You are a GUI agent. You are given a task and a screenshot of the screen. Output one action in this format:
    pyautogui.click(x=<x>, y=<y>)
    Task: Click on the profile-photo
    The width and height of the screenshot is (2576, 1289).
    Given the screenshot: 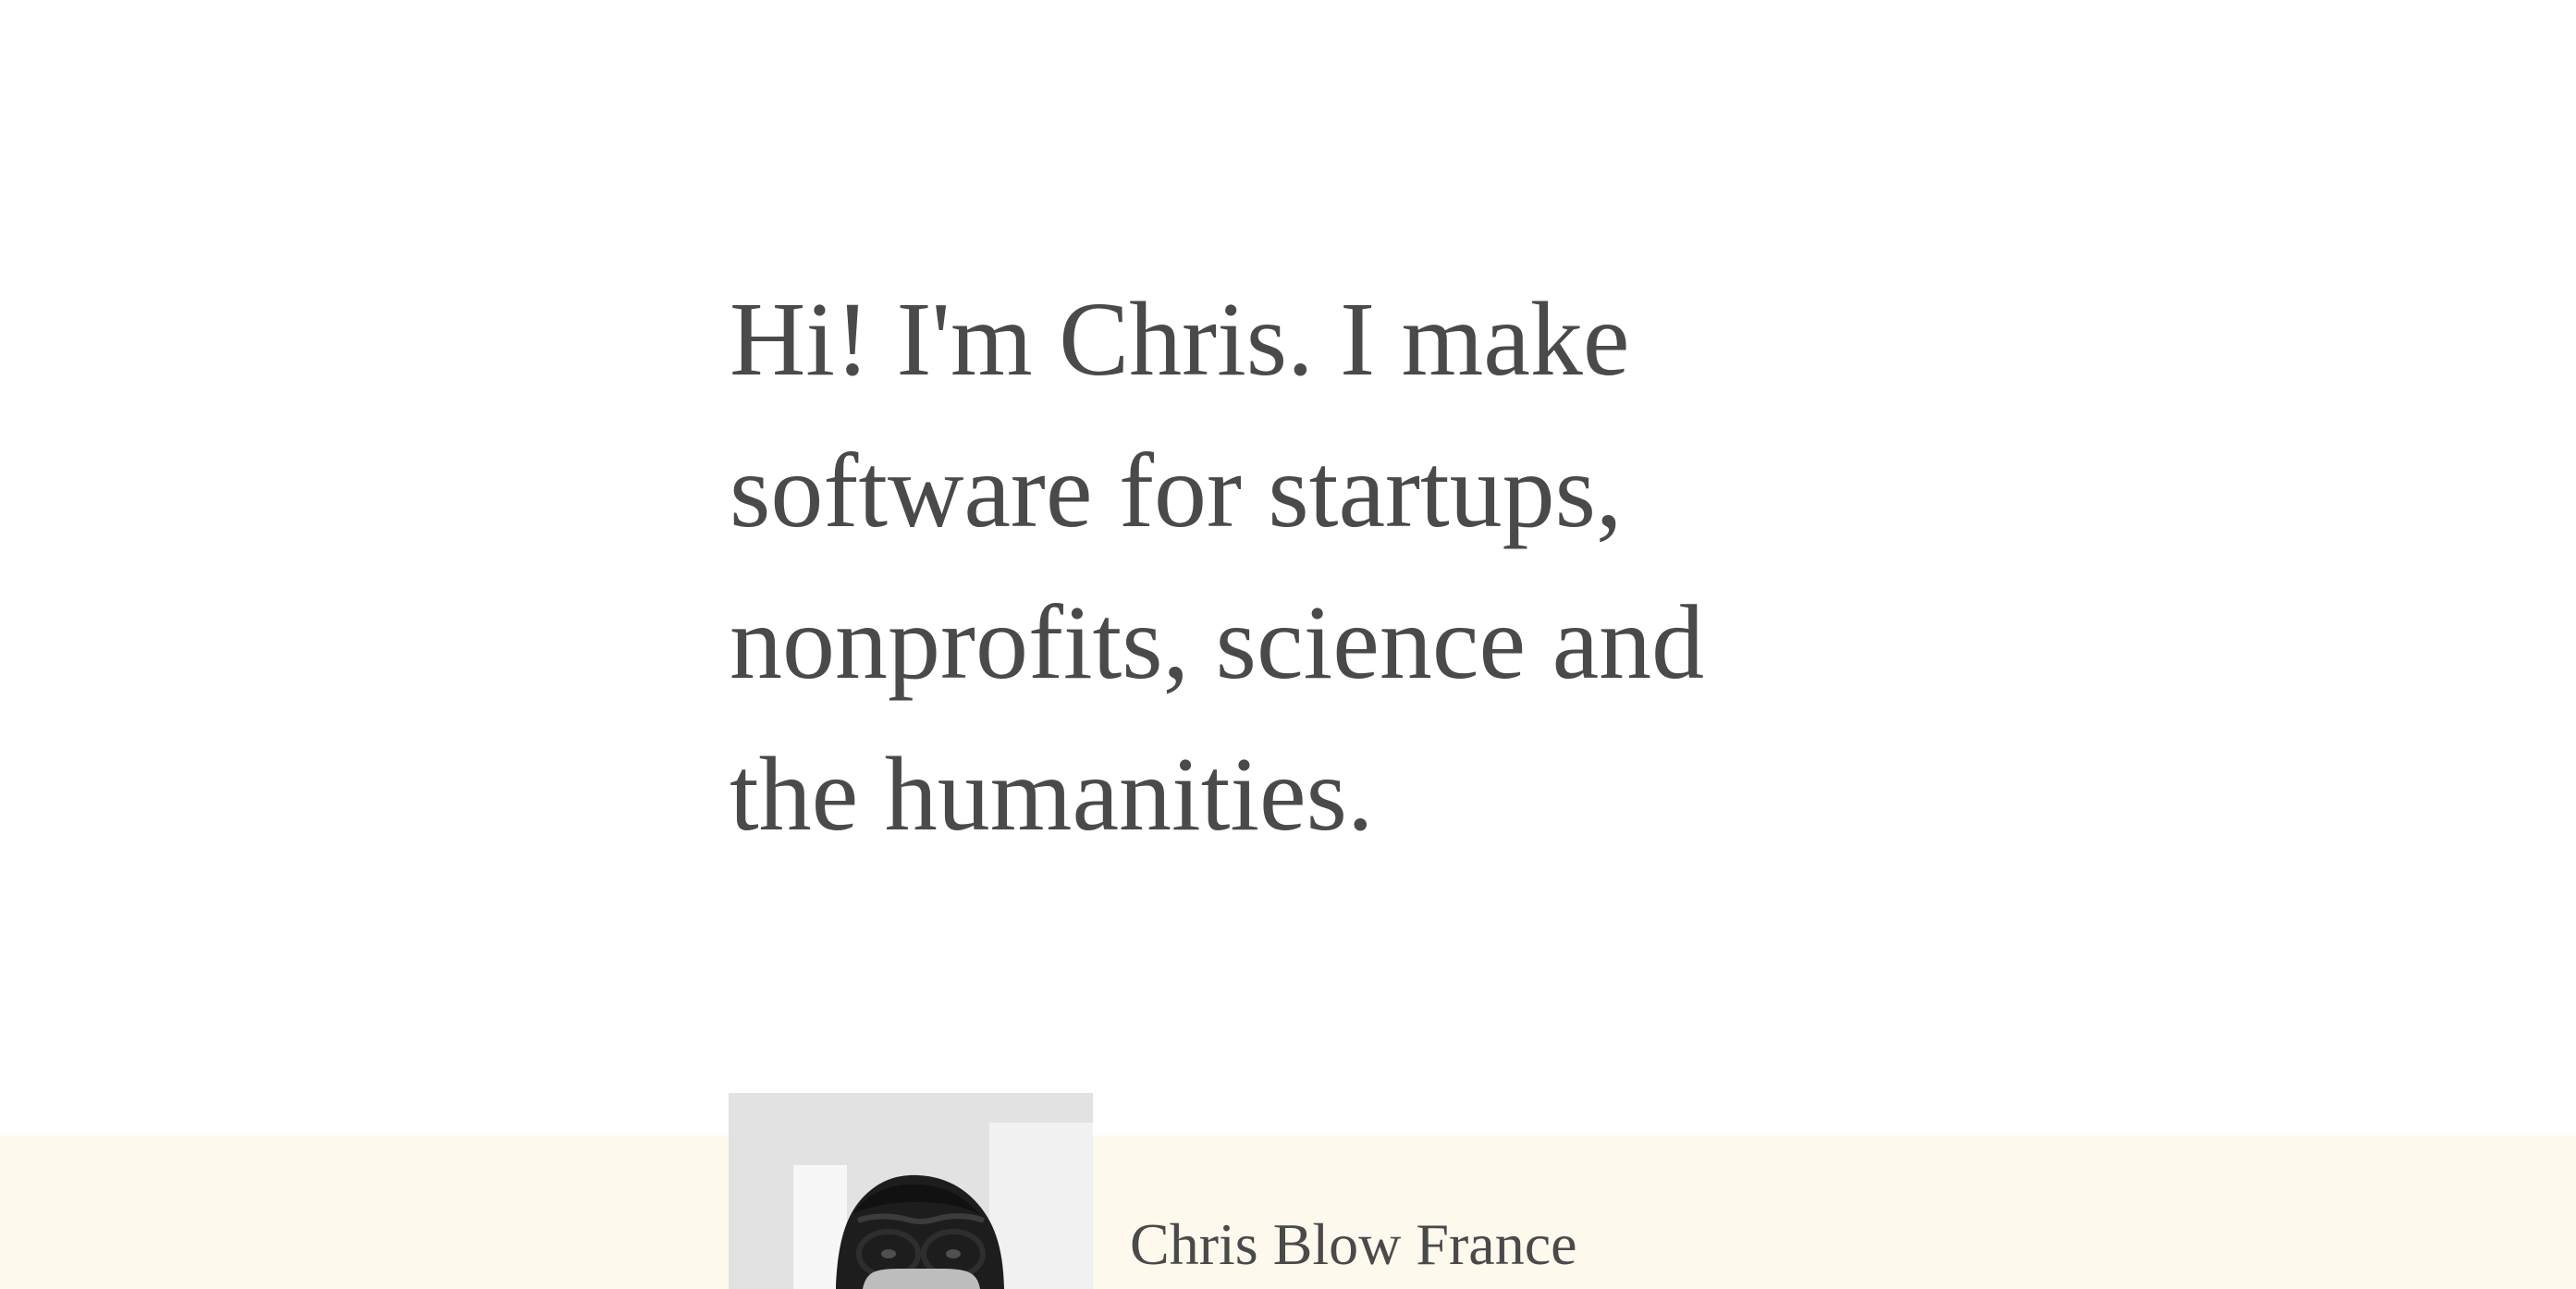 What is the action you would take?
    pyautogui.click(x=911, y=1191)
    